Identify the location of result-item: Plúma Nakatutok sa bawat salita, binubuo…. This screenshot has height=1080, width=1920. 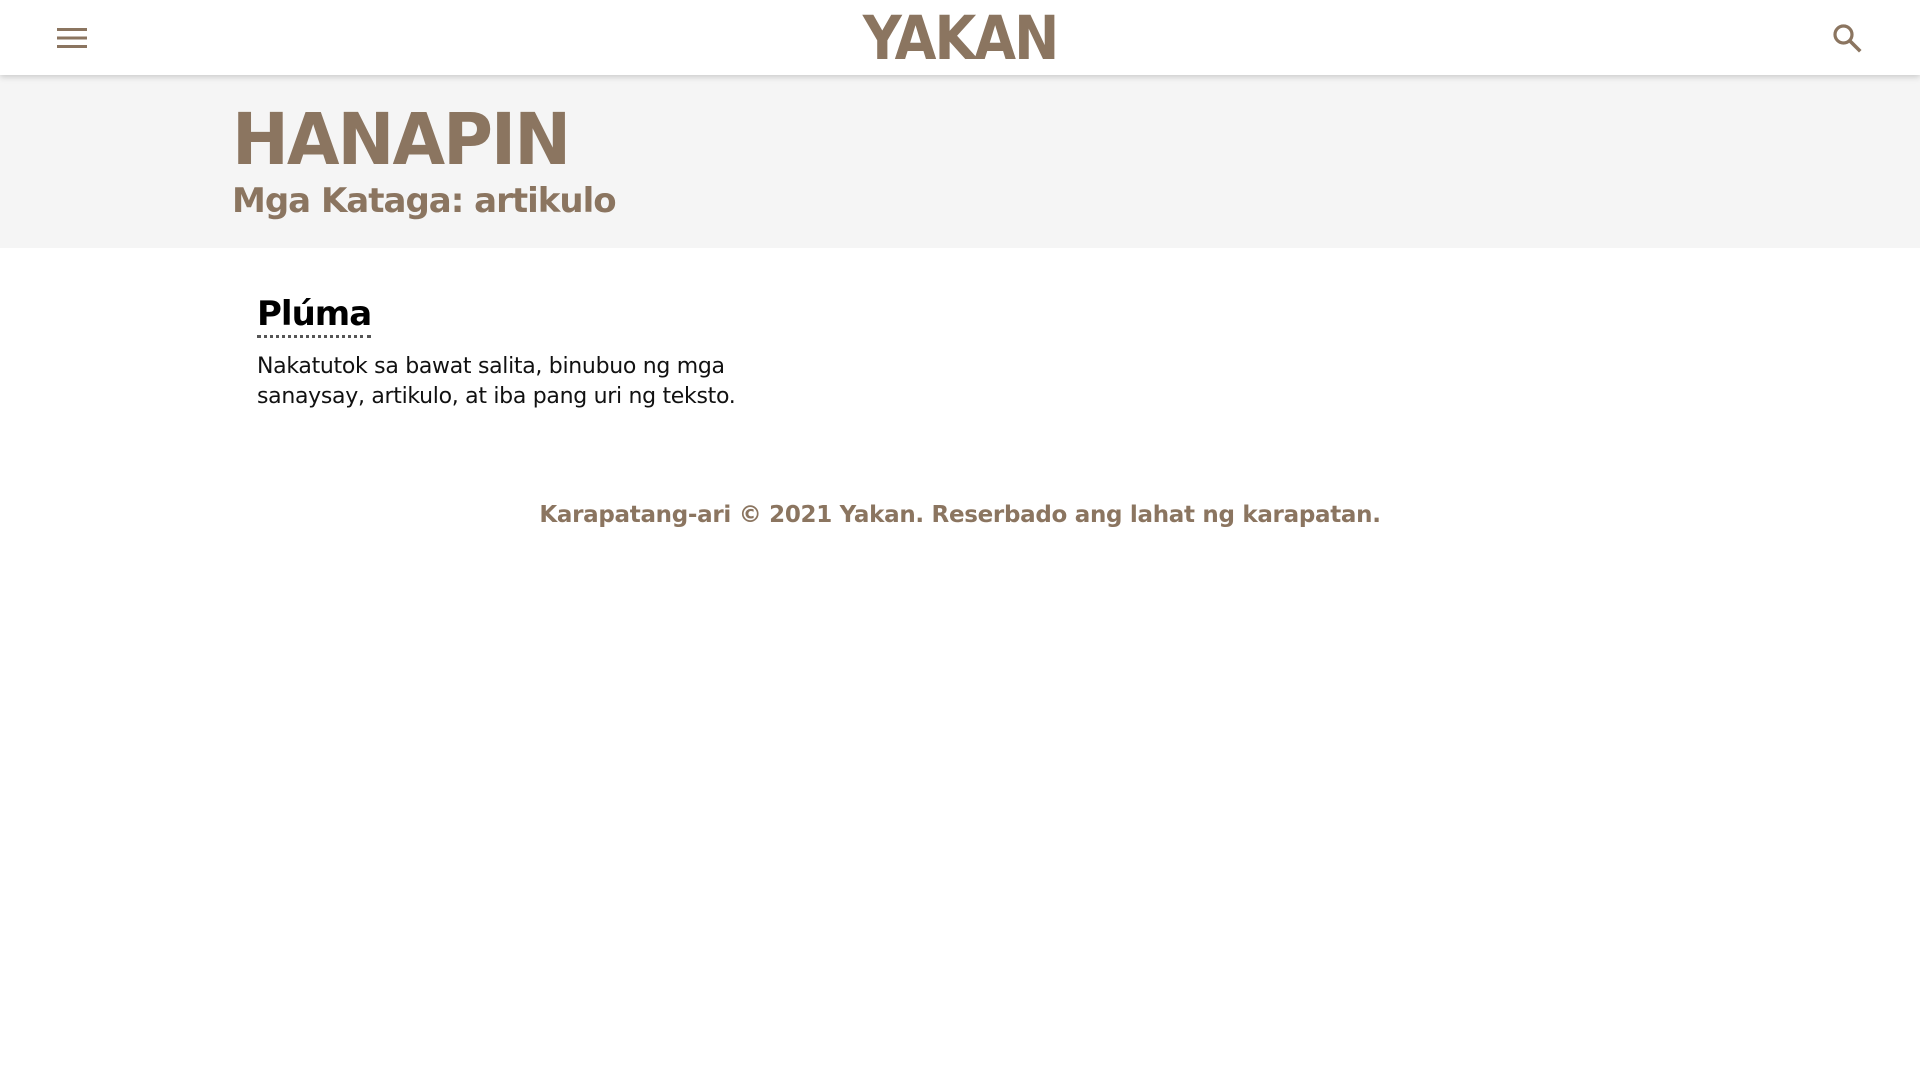
(557, 353).